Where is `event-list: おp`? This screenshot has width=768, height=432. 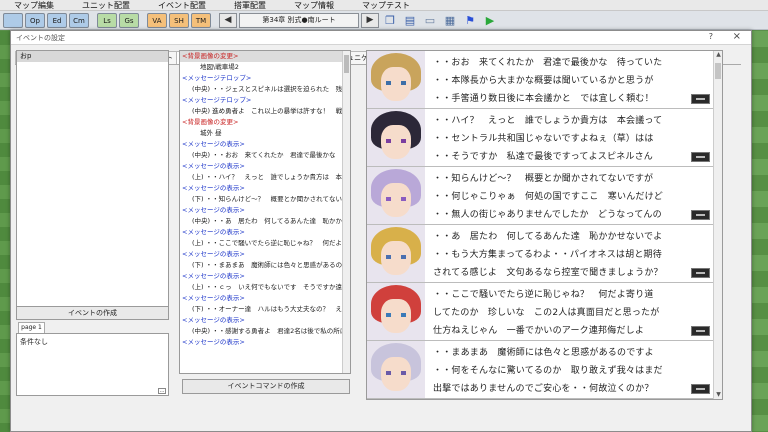 event-list: おp is located at coordinates (92, 185).